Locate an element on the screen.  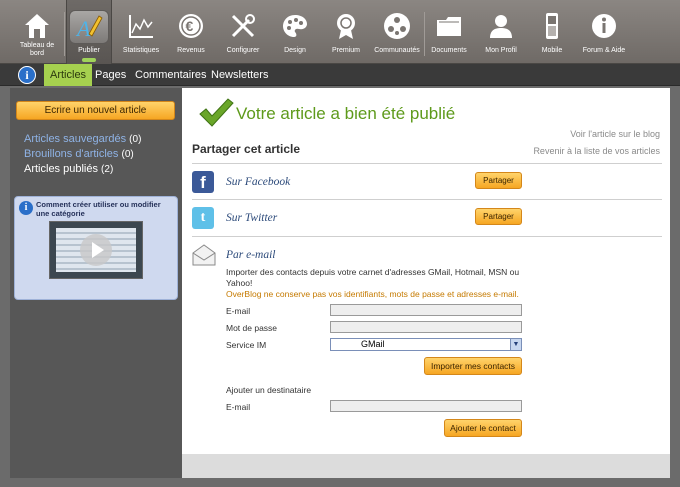
toolbar-item-configure: Configurer is located at coordinates (243, 32).